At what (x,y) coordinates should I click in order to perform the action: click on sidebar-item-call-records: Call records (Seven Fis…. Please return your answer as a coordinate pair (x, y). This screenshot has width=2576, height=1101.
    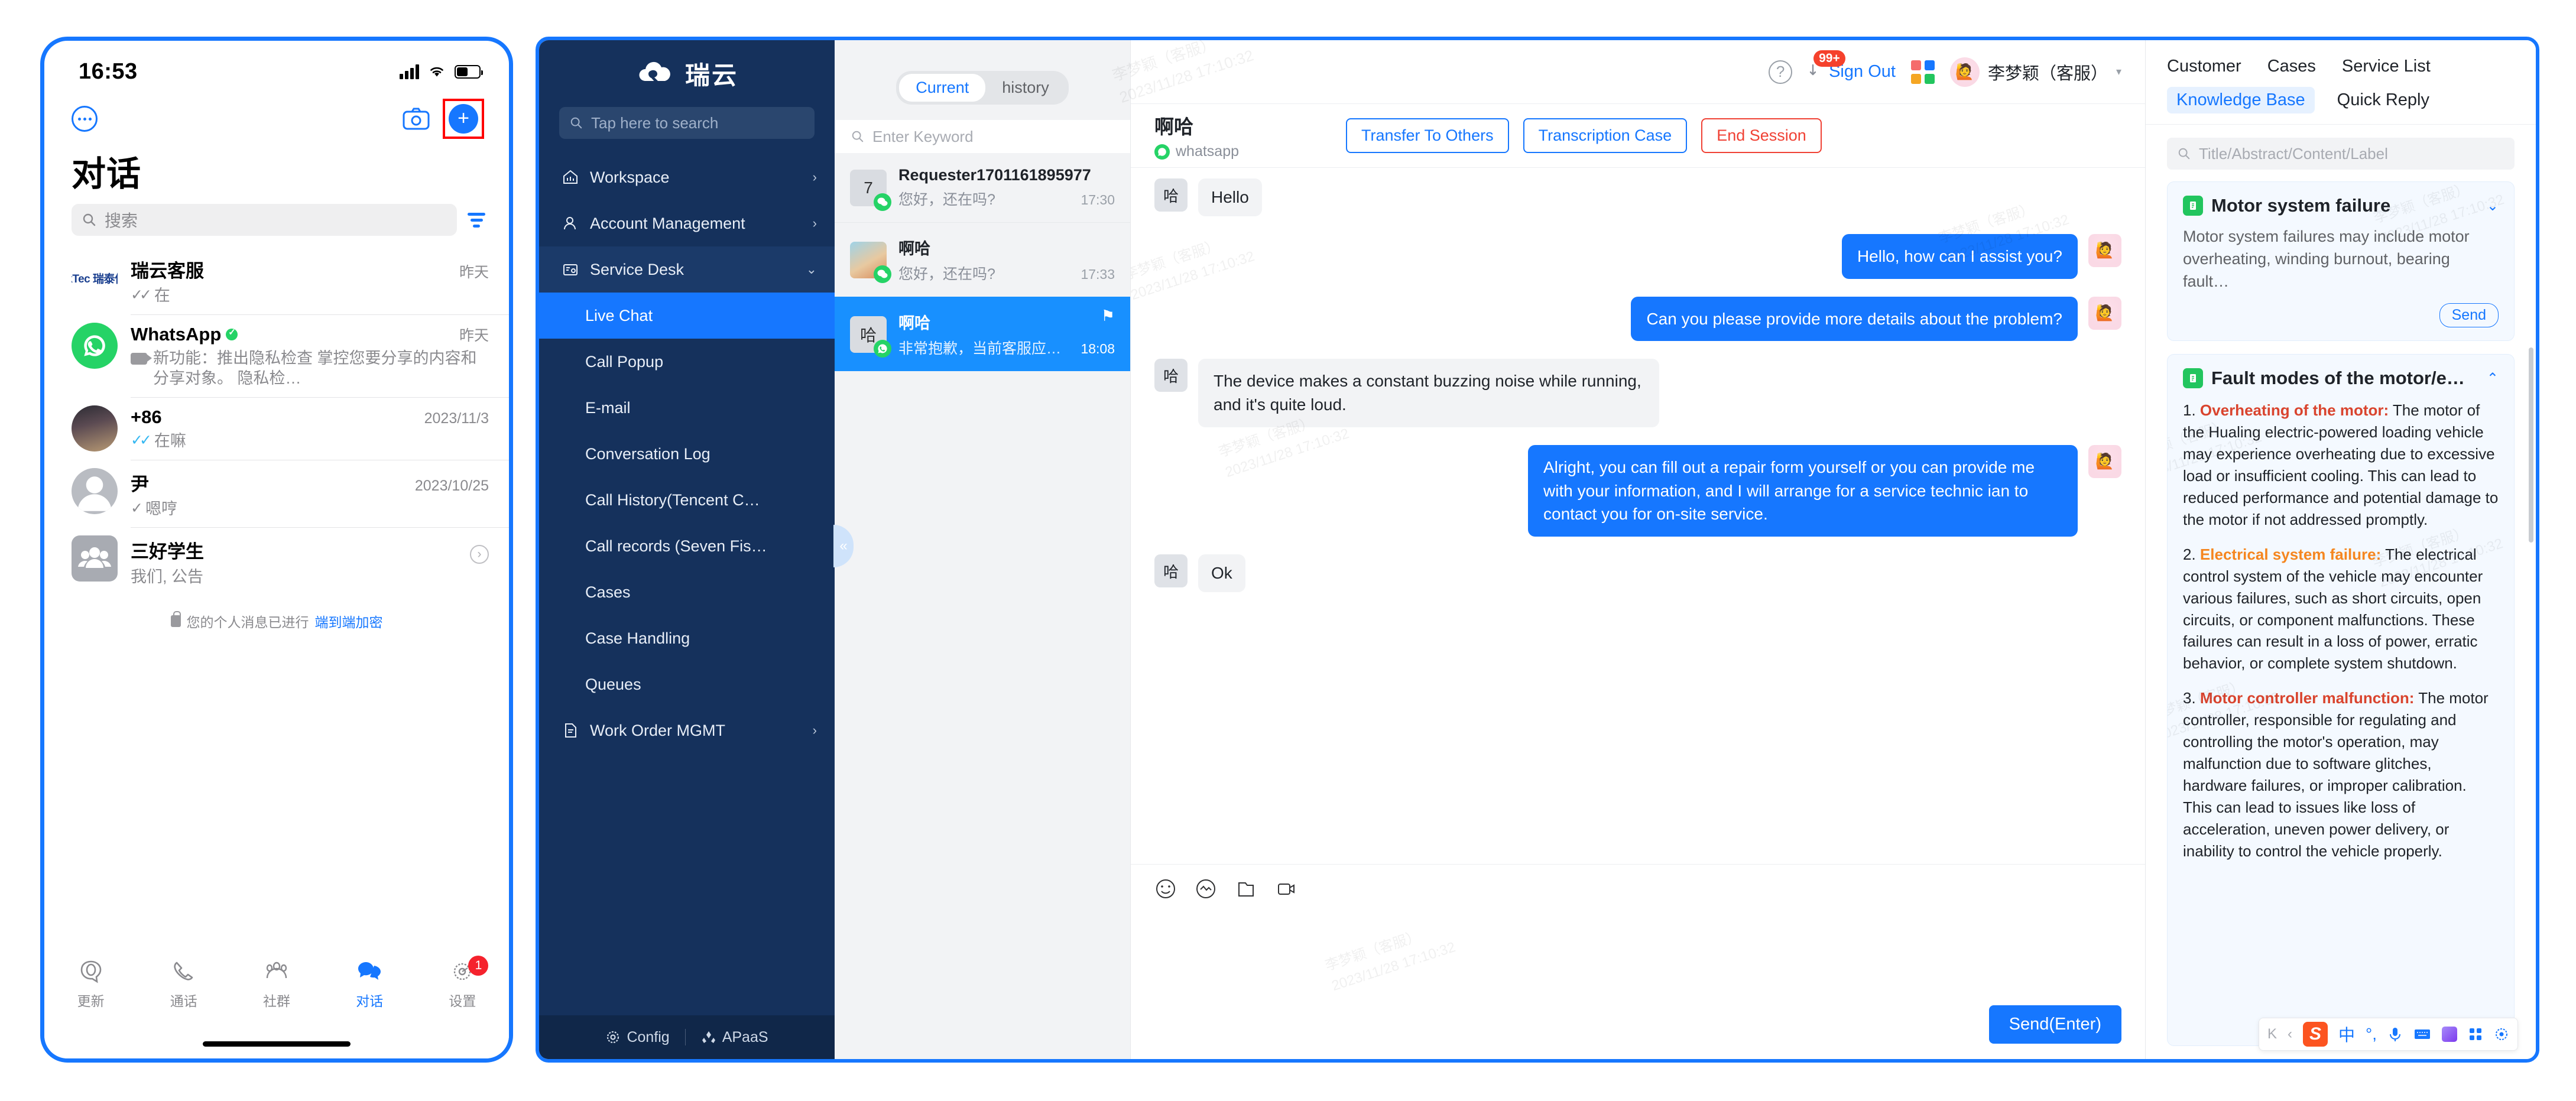
    Looking at the image, I should click on (687, 546).